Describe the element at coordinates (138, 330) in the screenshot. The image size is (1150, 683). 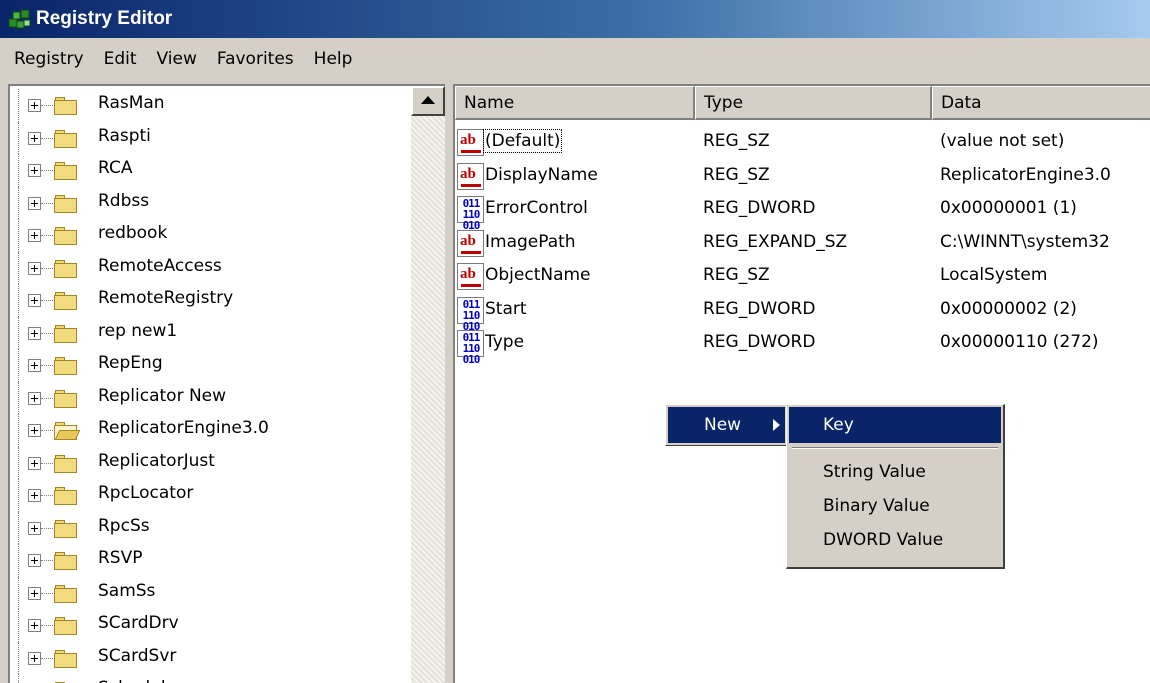
I see `tree-item-label: rep new1` at that location.